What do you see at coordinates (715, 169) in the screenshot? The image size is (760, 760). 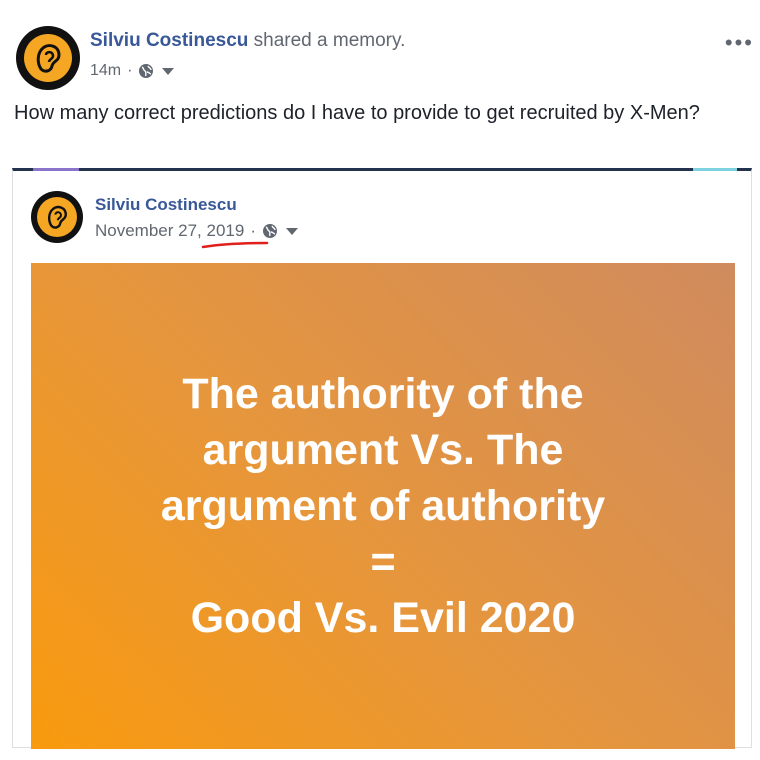 I see `card-accent-right` at bounding box center [715, 169].